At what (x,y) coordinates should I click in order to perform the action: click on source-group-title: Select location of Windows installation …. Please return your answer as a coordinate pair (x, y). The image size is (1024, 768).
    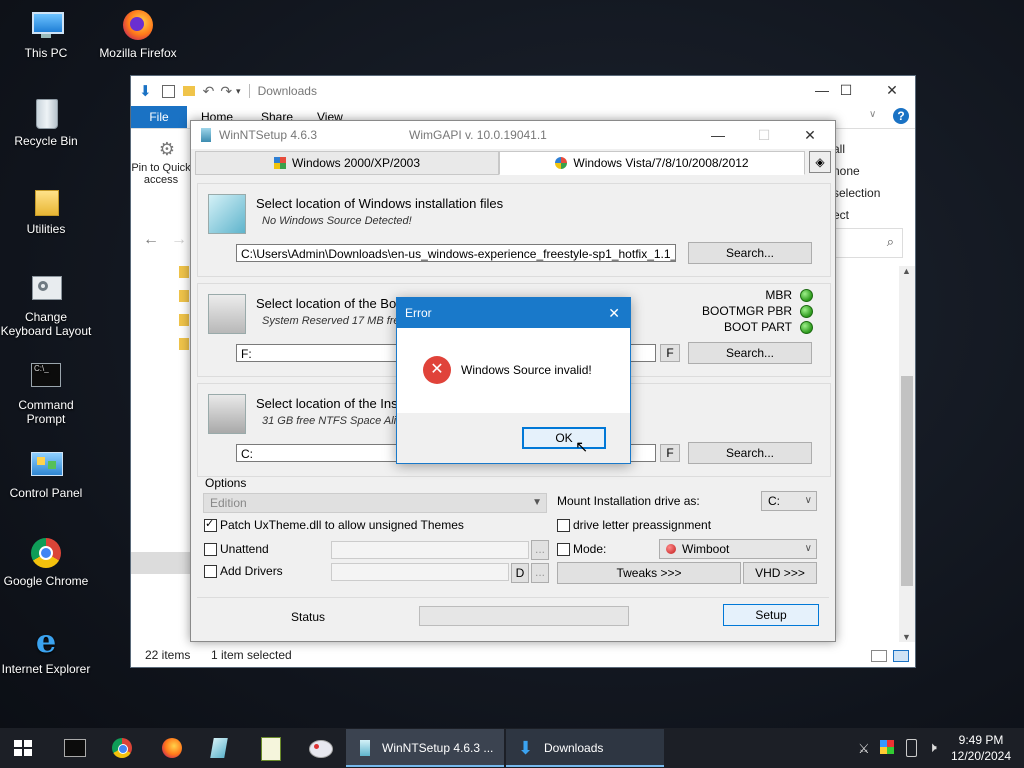
    Looking at the image, I should click on (380, 203).